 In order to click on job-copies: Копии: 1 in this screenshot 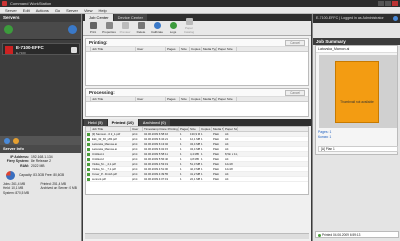, I will do `click(325, 136)`.